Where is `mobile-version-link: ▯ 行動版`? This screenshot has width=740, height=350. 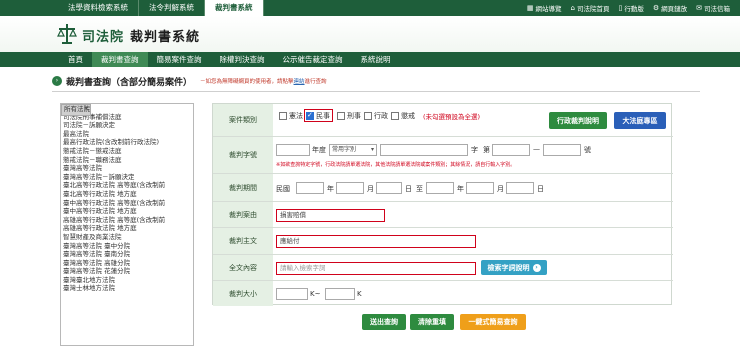
mobile-version-link: ▯ 行動版 is located at coordinates (630, 8).